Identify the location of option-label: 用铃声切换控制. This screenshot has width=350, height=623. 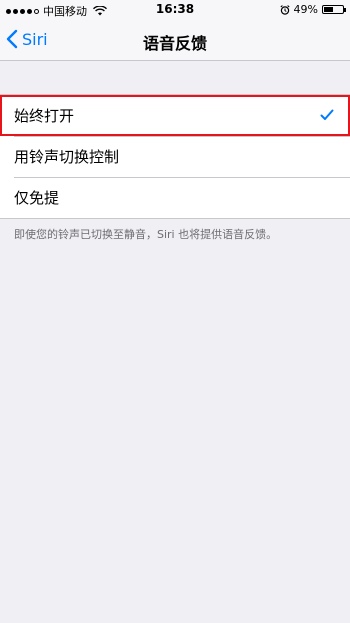
(67, 157).